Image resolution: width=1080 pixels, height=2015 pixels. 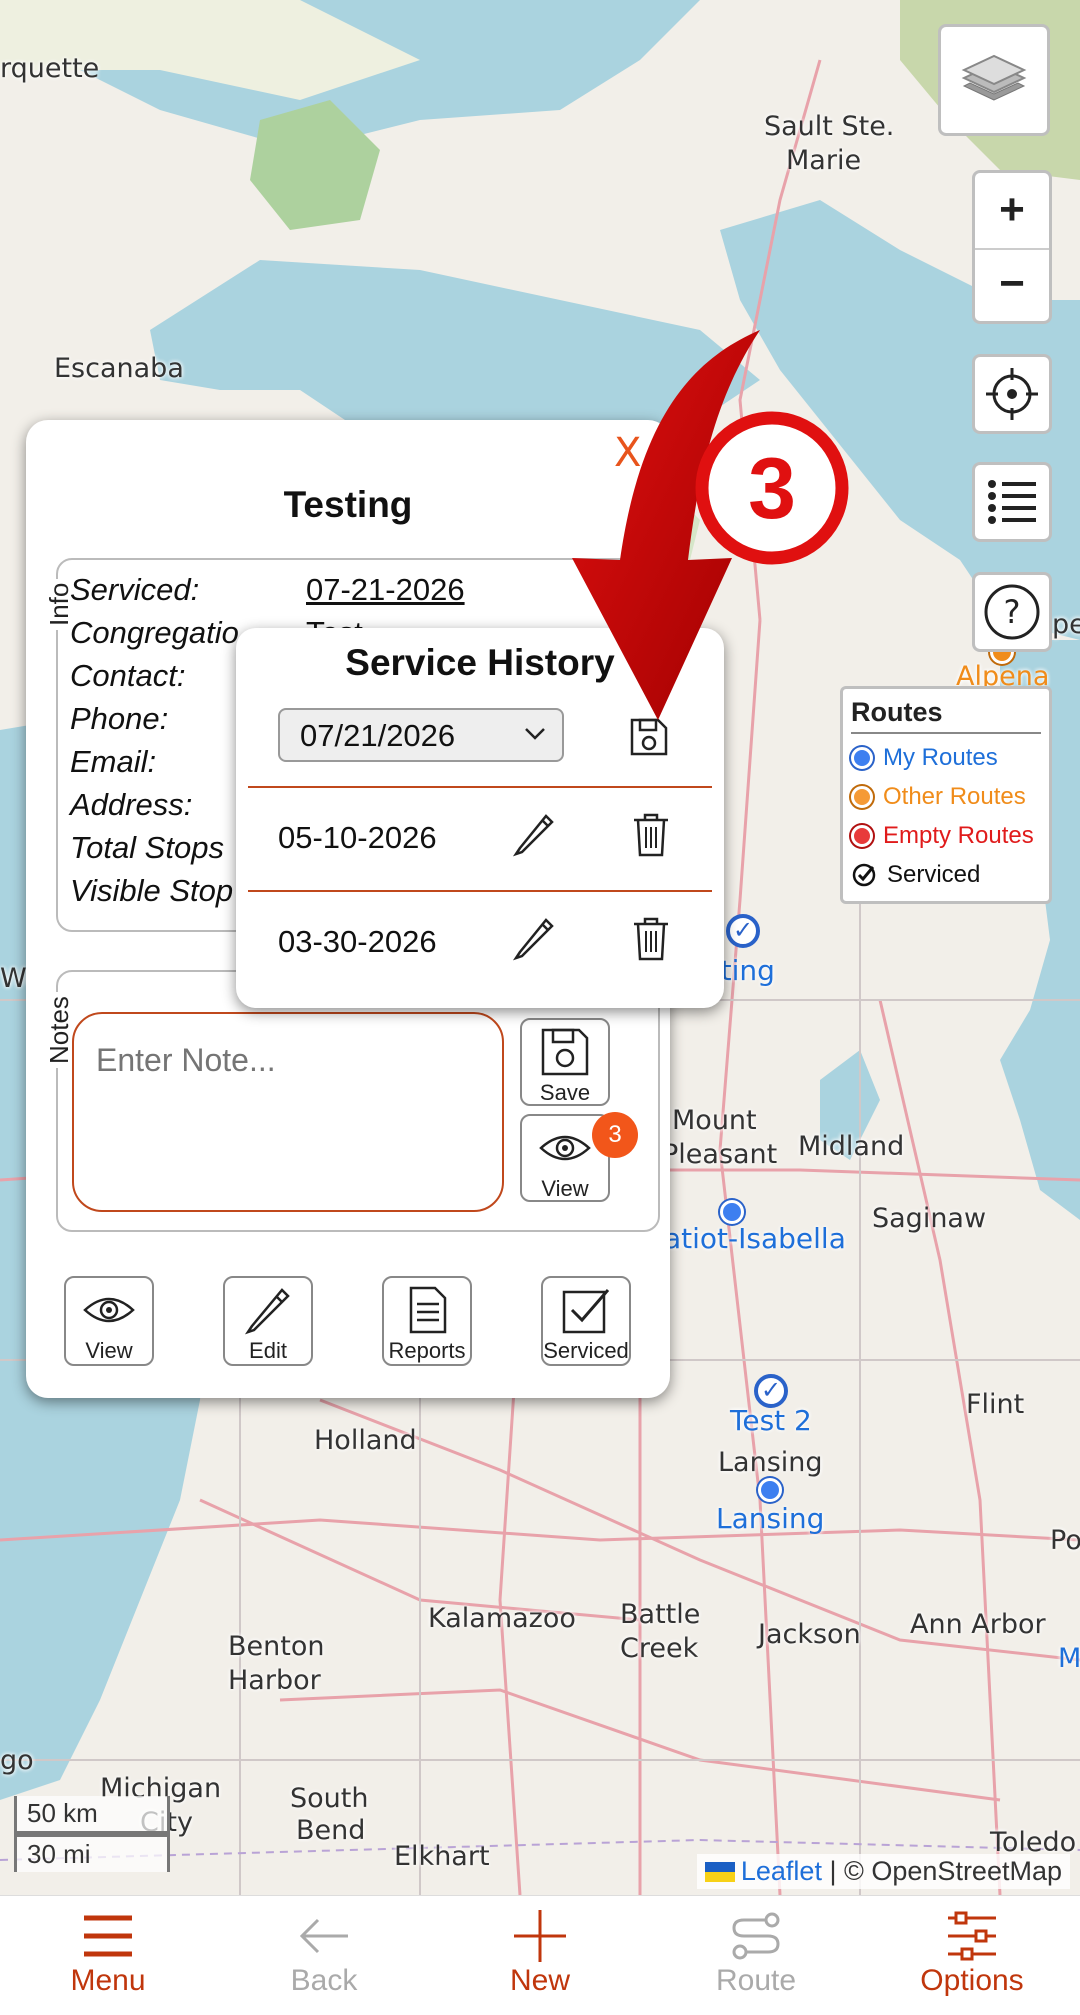 I want to click on action-label: Reports, so click(x=427, y=1350).